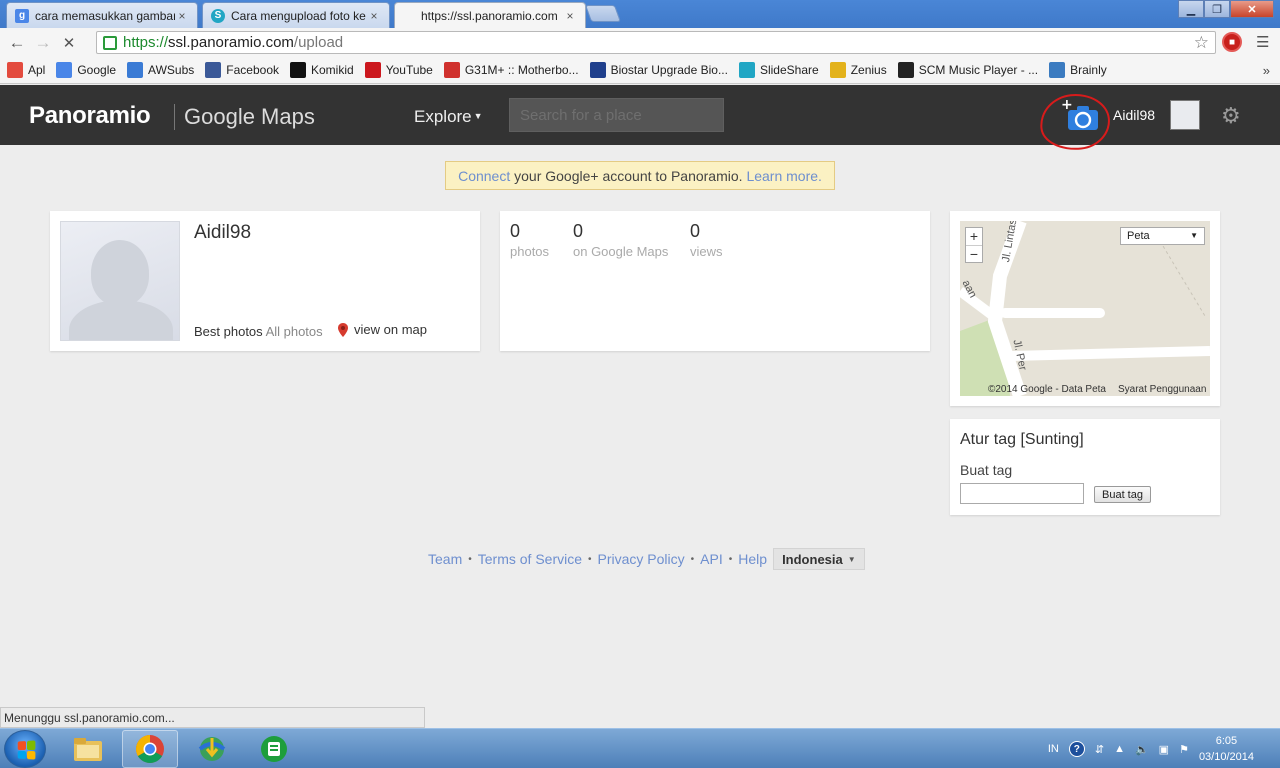 The height and width of the screenshot is (768, 1280). Describe the element at coordinates (252, 70) in the screenshot. I see `bookmark-label: Facebook` at that location.